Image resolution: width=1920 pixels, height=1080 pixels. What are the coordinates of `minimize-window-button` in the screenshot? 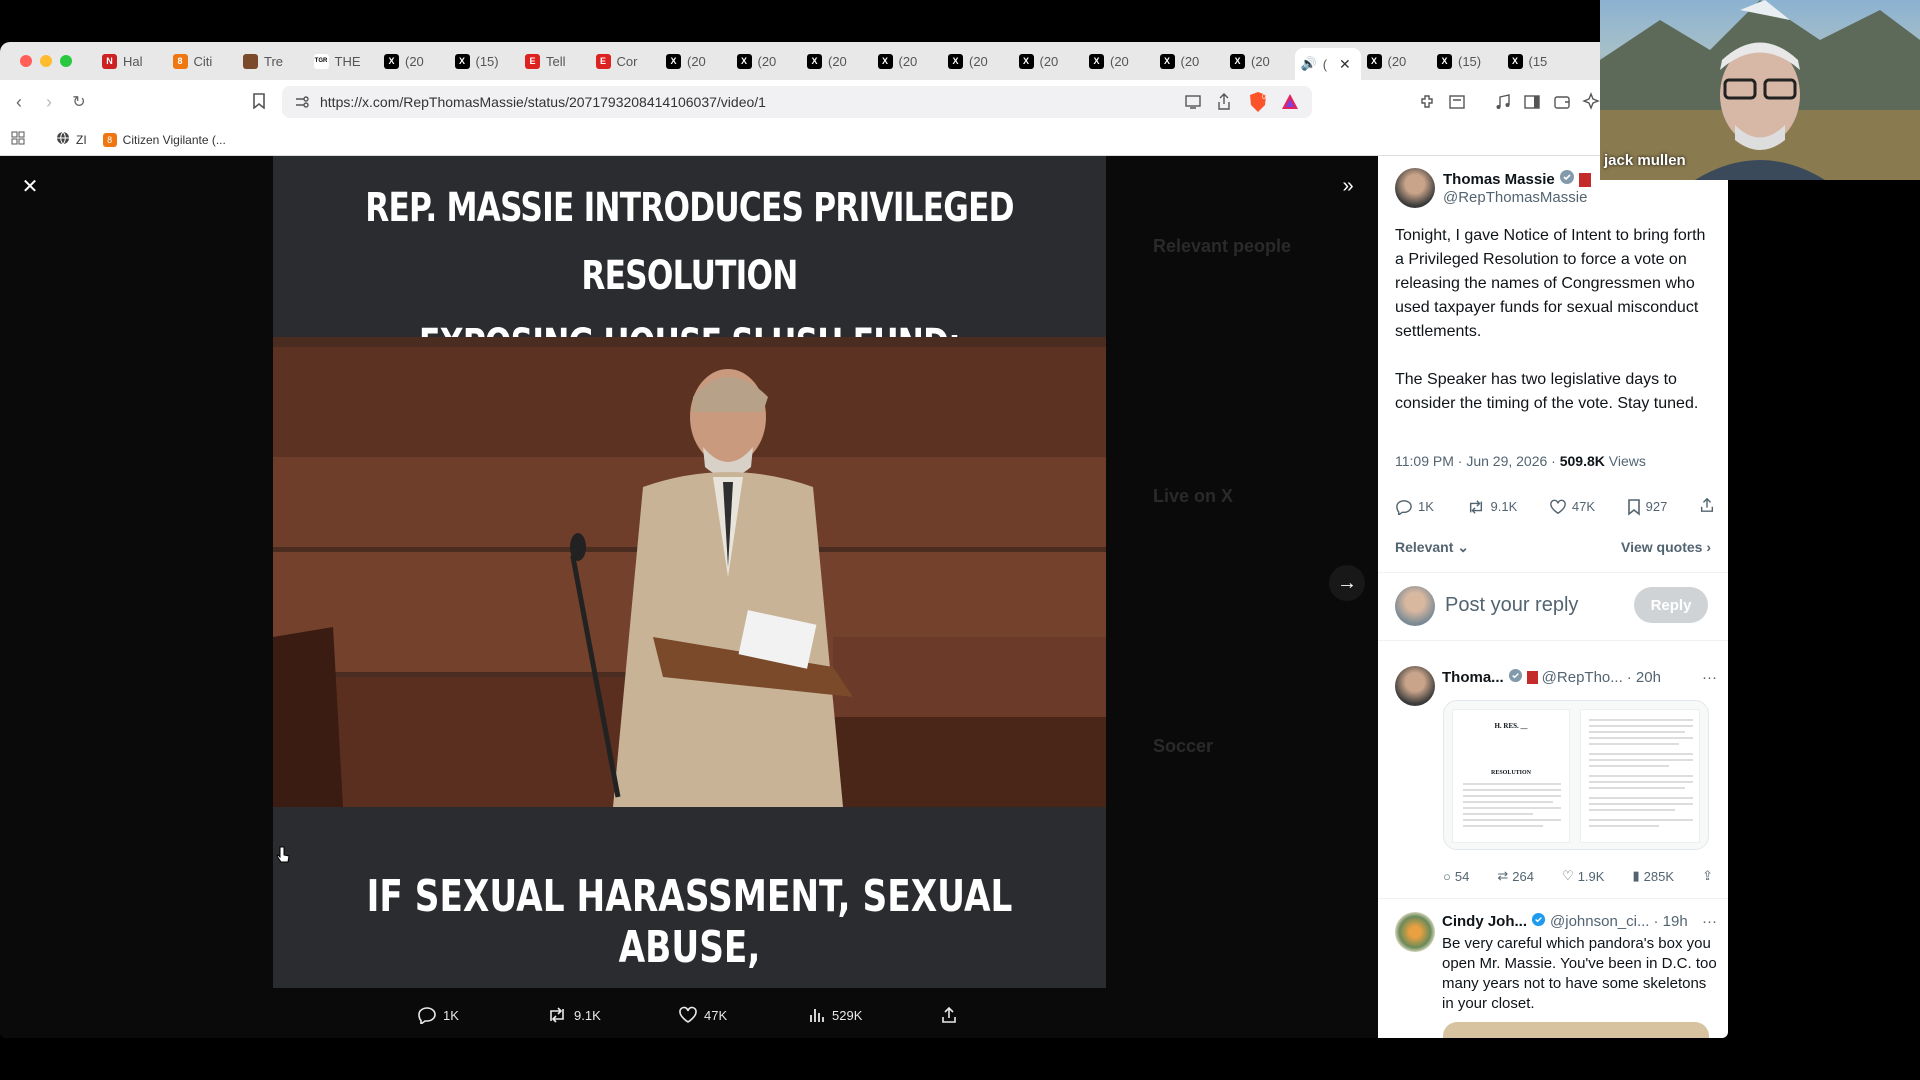 It's located at (46, 61).